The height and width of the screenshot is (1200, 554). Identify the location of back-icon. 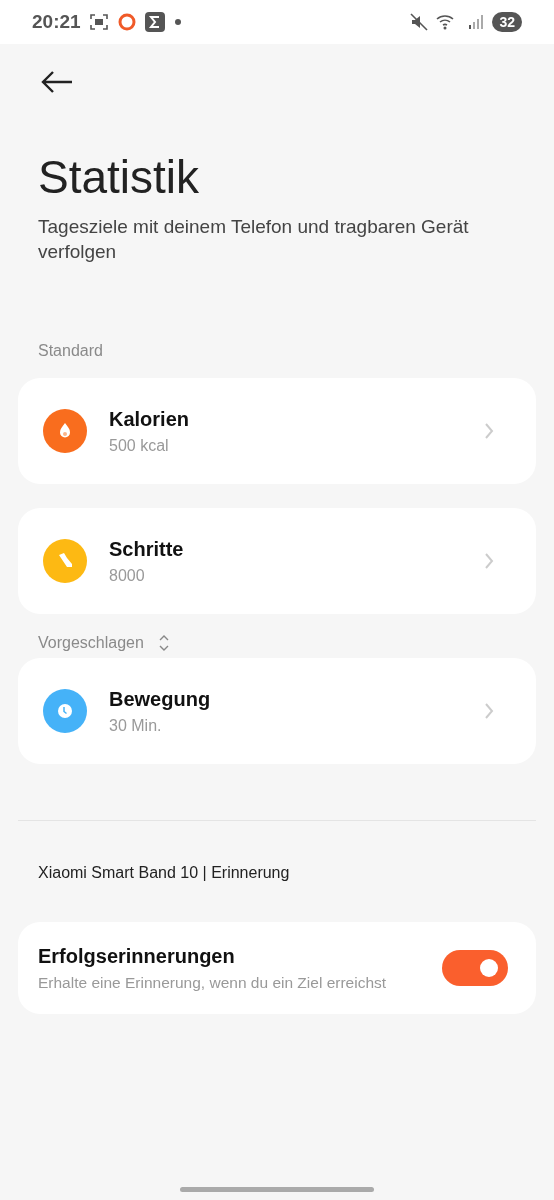
(57, 82).